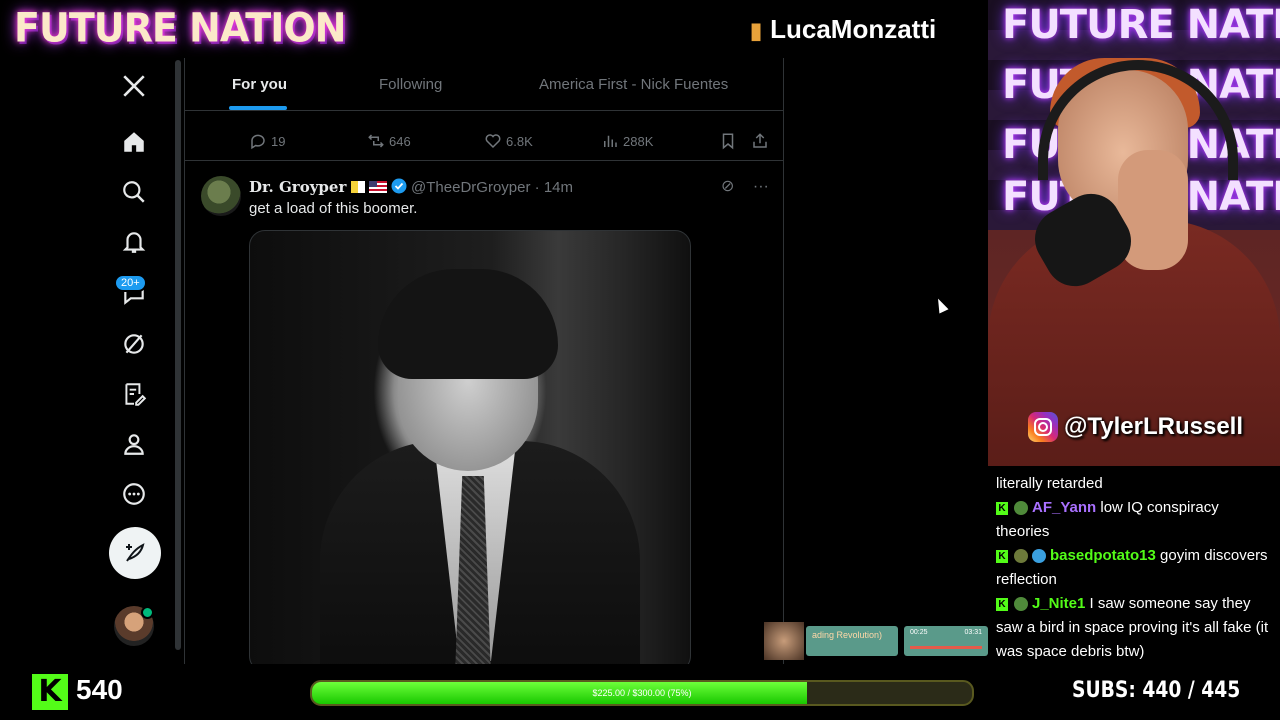  What do you see at coordinates (1039, 556) in the screenshot?
I see `gem-badge-icon` at bounding box center [1039, 556].